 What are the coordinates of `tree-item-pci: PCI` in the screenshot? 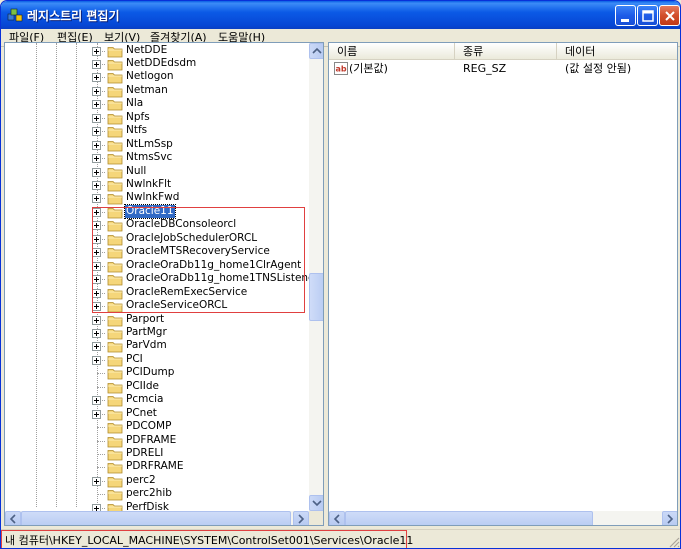 It's located at (157, 359).